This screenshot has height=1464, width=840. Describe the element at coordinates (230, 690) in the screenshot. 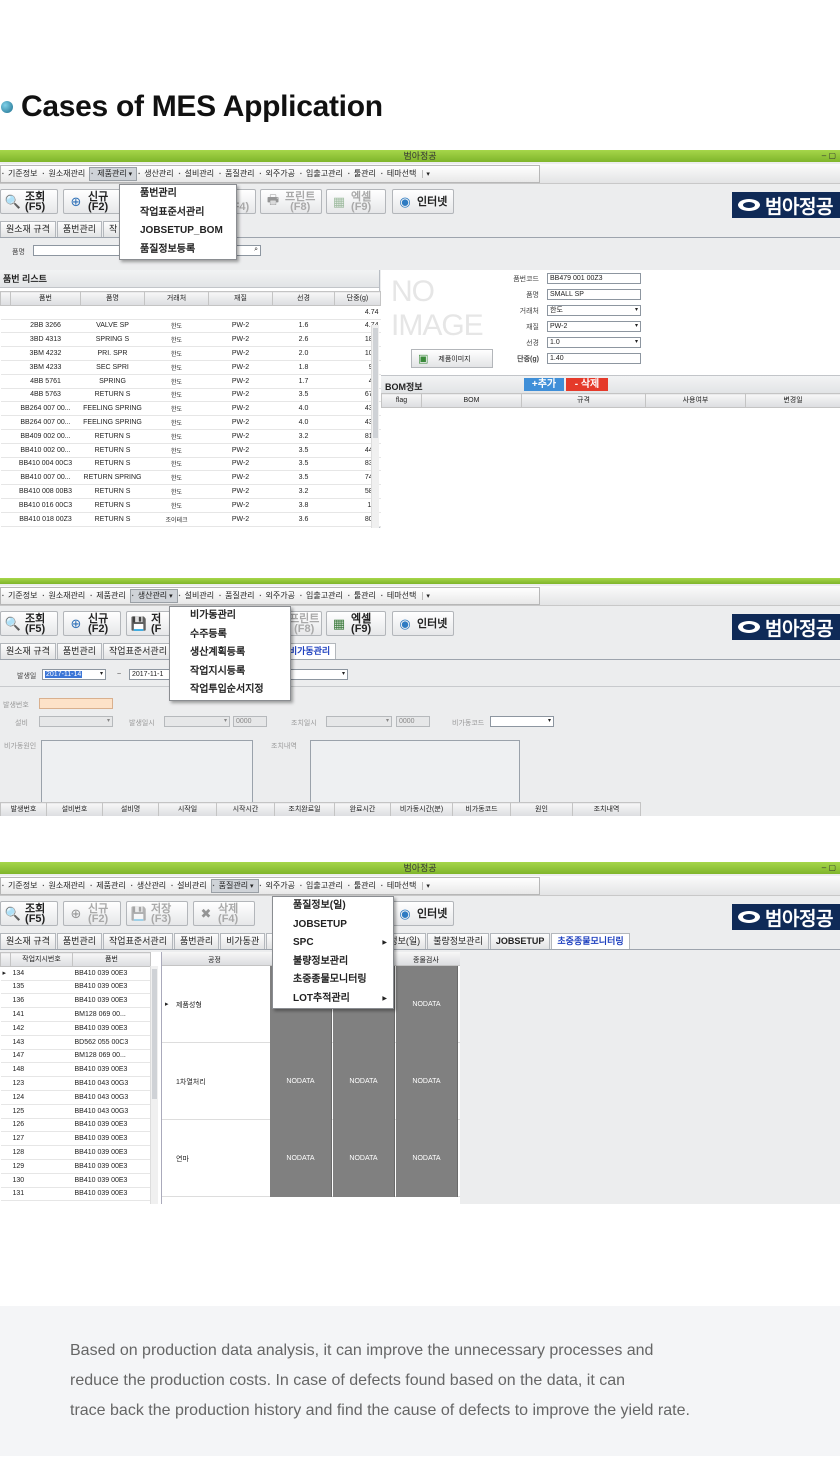

I see `dropdown-item-5: 작업투입순서지정` at that location.